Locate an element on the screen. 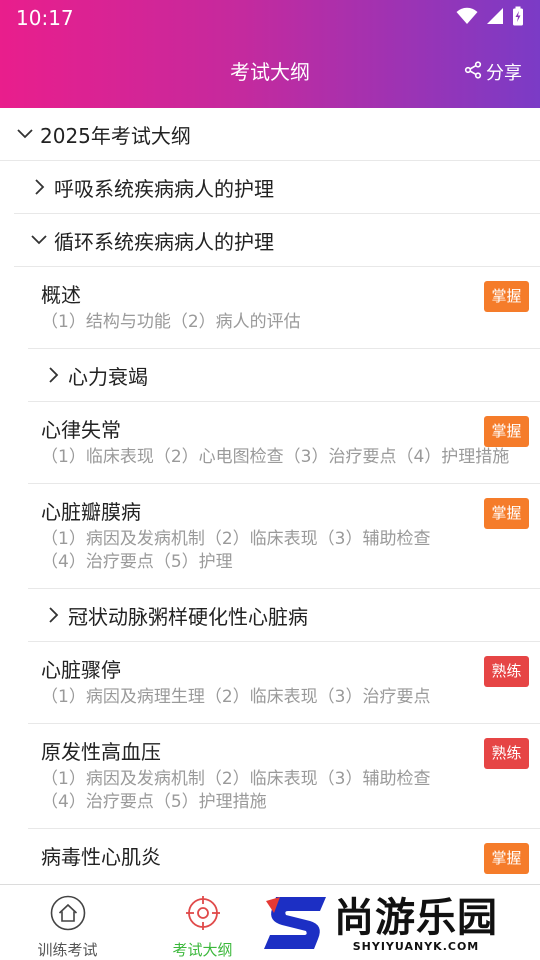 This screenshot has height=960, width=540. item-title: 病毒性心肌炎 is located at coordinates (101, 857).